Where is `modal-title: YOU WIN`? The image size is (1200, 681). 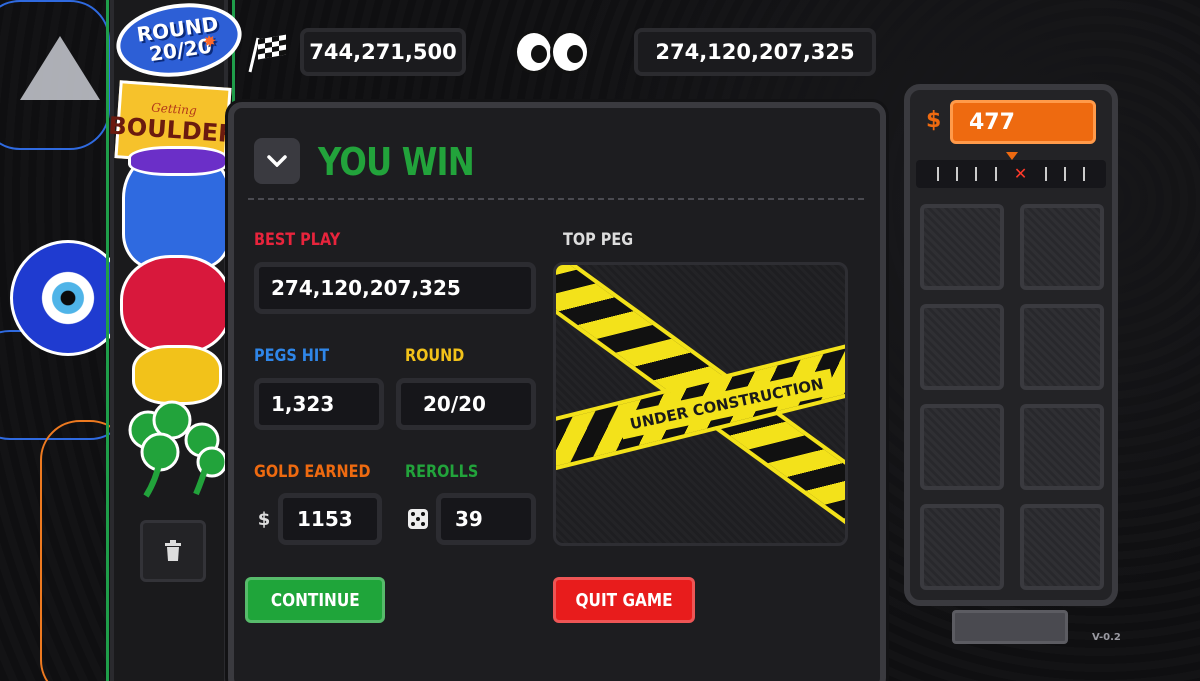 modal-title: YOU WIN is located at coordinates (396, 162).